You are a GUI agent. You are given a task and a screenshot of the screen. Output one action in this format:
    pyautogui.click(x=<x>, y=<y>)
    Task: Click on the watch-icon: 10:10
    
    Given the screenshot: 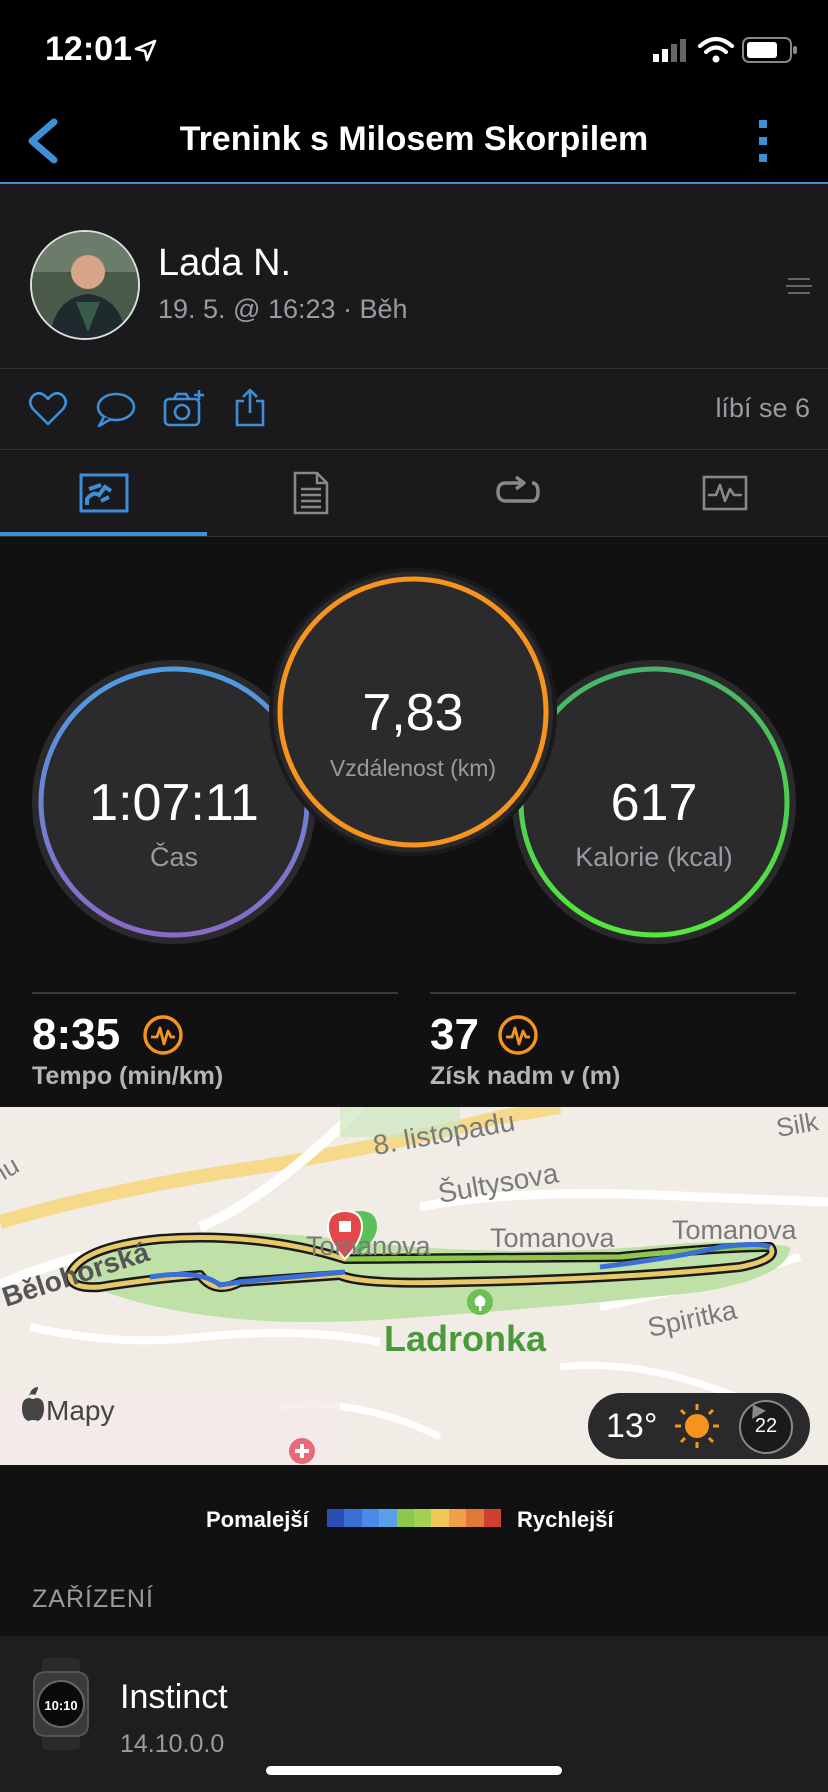 What is the action you would take?
    pyautogui.click(x=61, y=1704)
    